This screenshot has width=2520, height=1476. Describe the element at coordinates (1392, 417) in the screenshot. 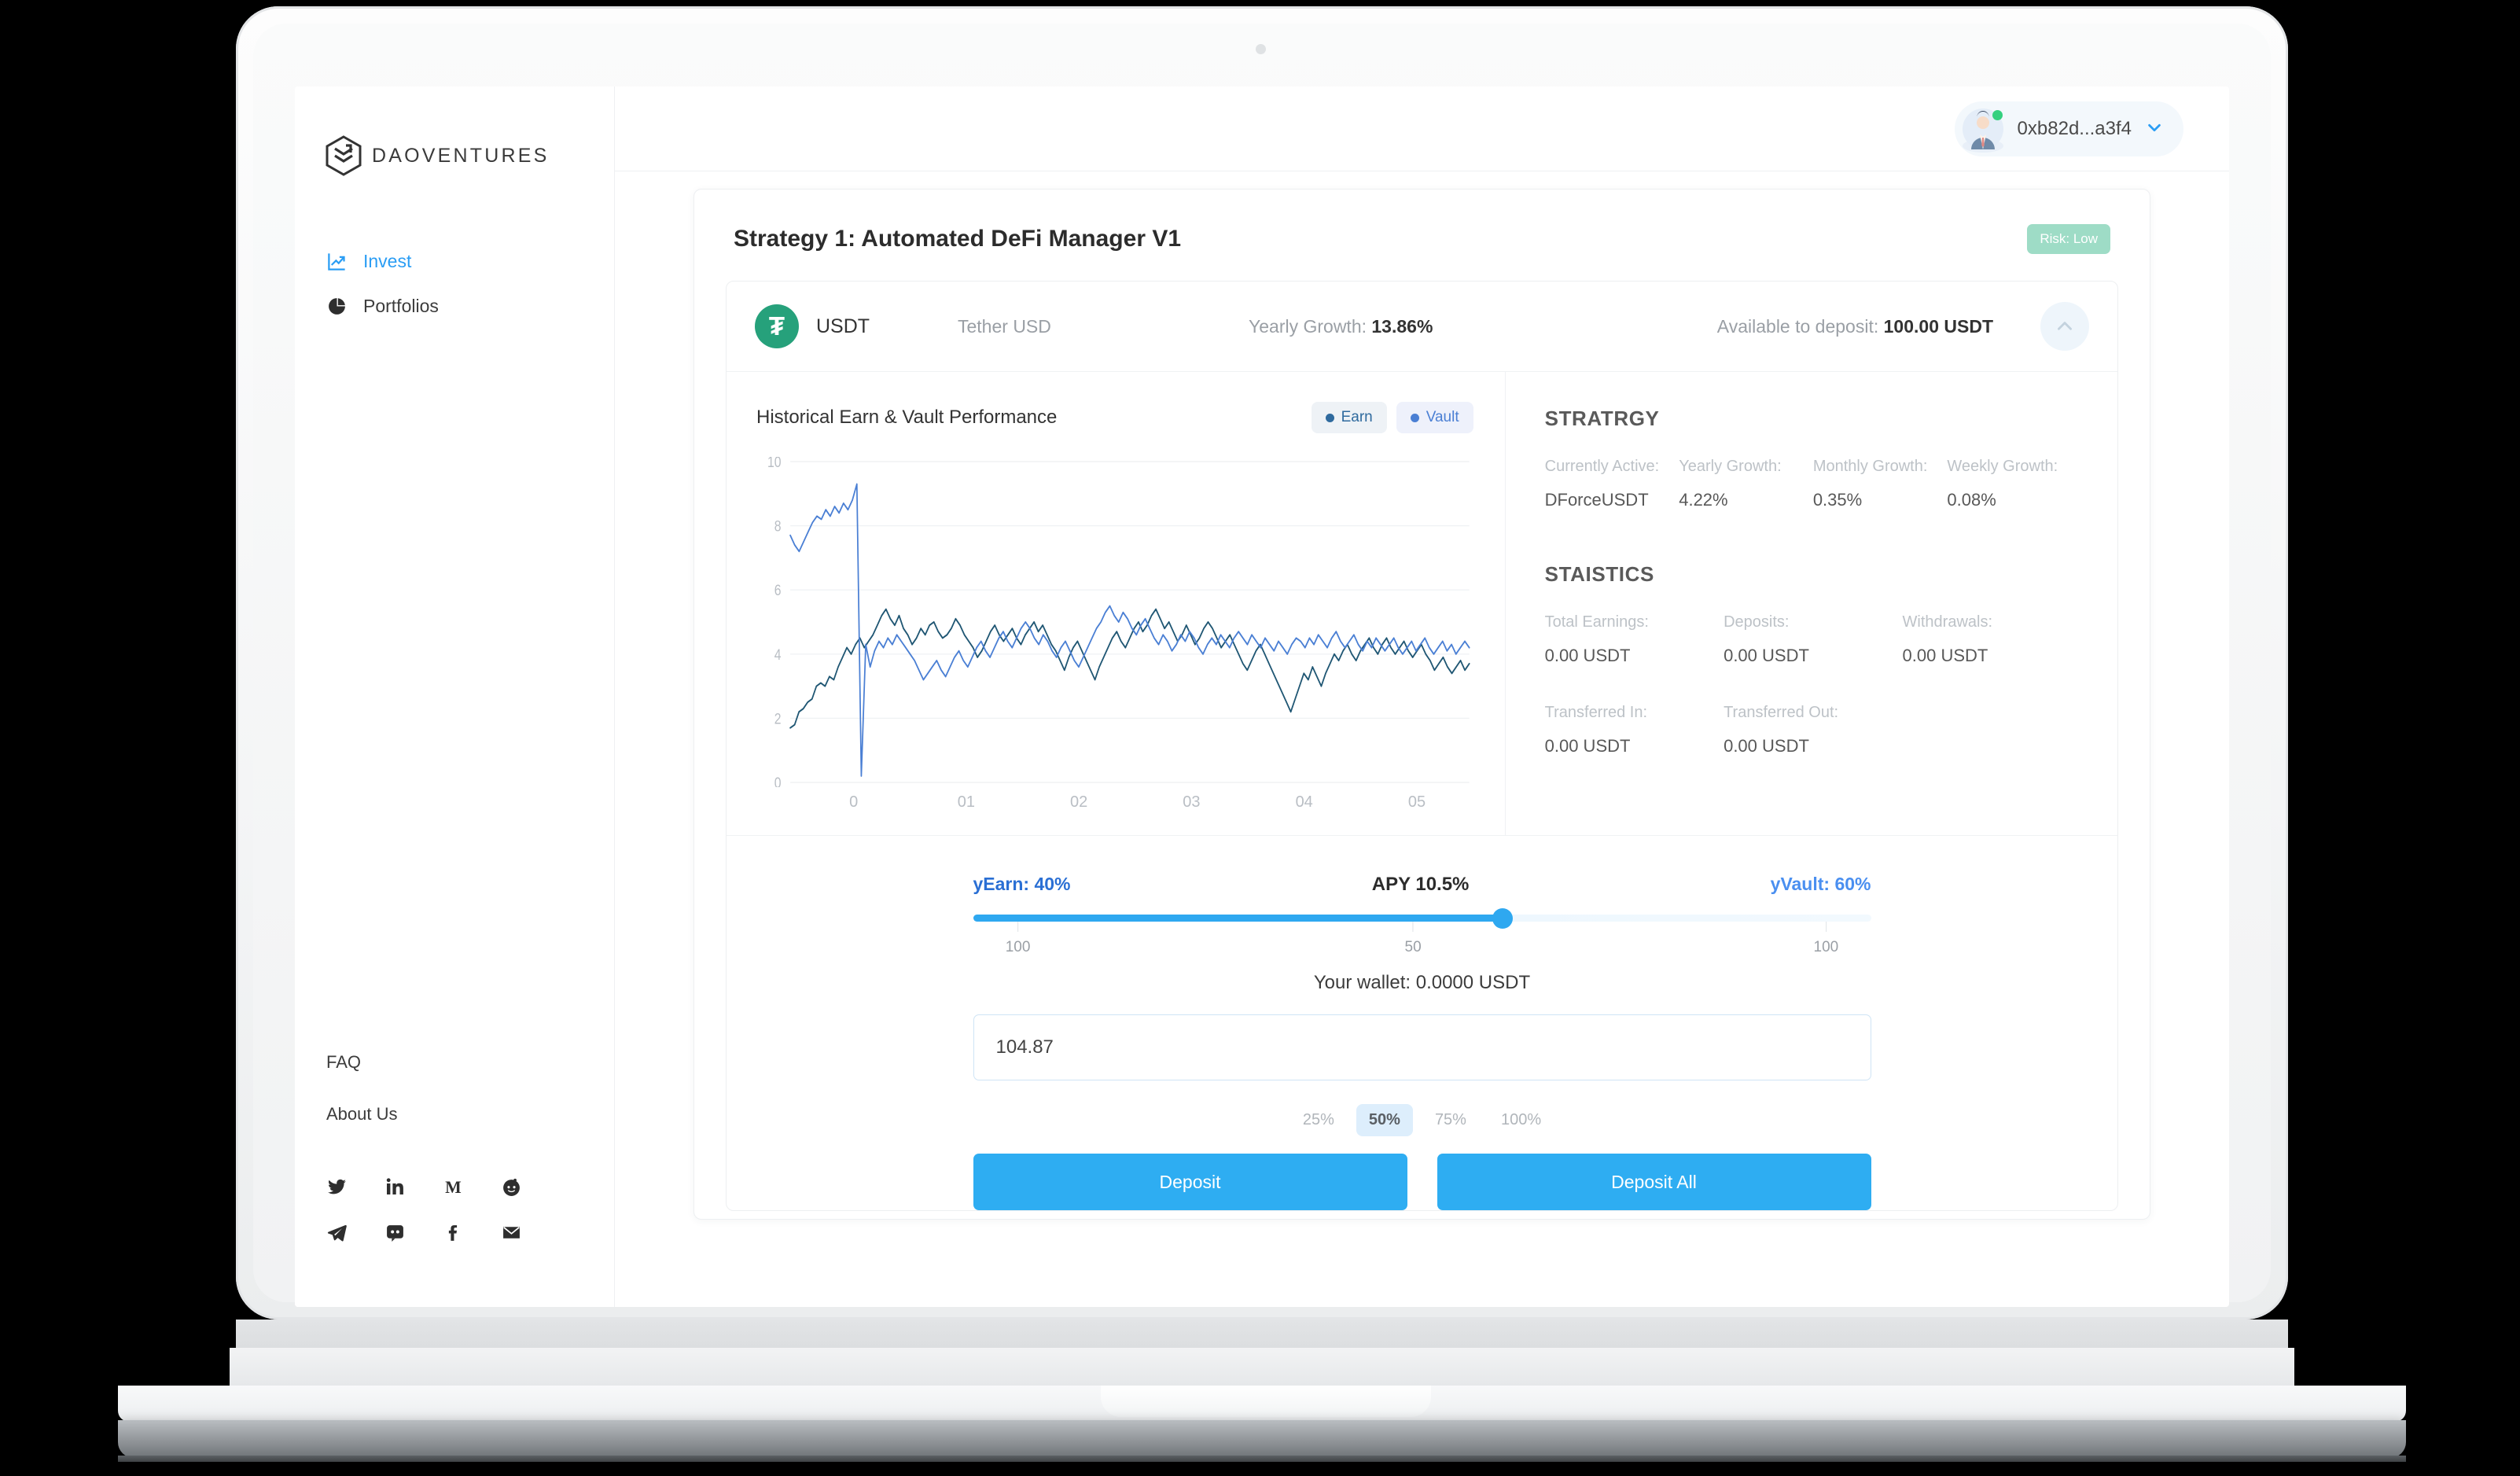

I see `chart-legend: Earn Vault` at that location.